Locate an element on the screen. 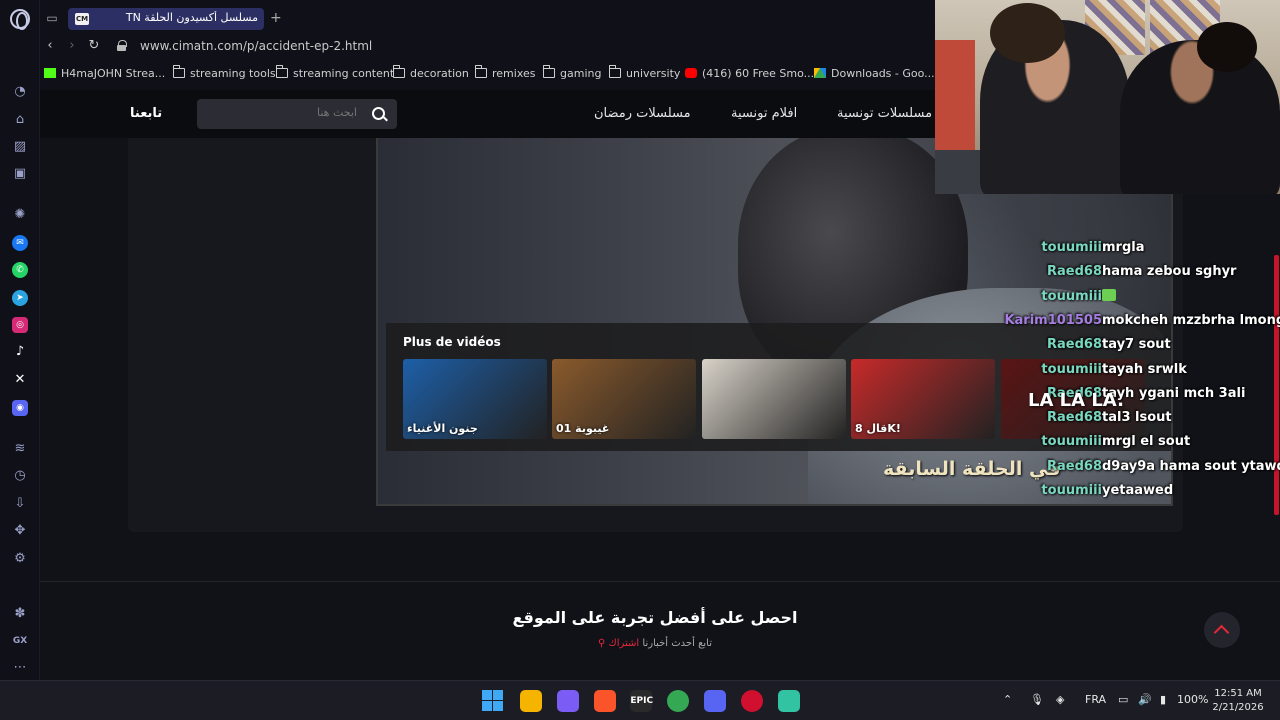 The height and width of the screenshot is (720, 1280). gx-corner-icon: ✽ is located at coordinates (20, 614).